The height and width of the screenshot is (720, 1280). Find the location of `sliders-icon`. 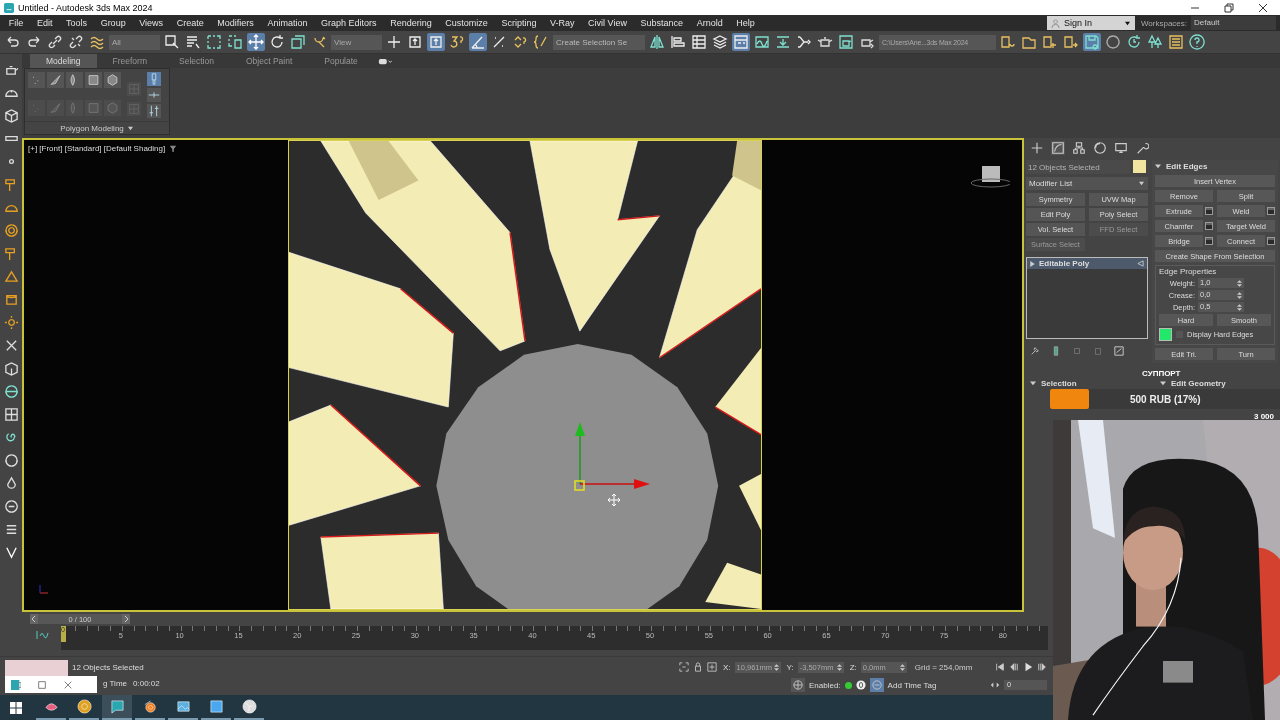

sliders-icon is located at coordinates (154, 111).